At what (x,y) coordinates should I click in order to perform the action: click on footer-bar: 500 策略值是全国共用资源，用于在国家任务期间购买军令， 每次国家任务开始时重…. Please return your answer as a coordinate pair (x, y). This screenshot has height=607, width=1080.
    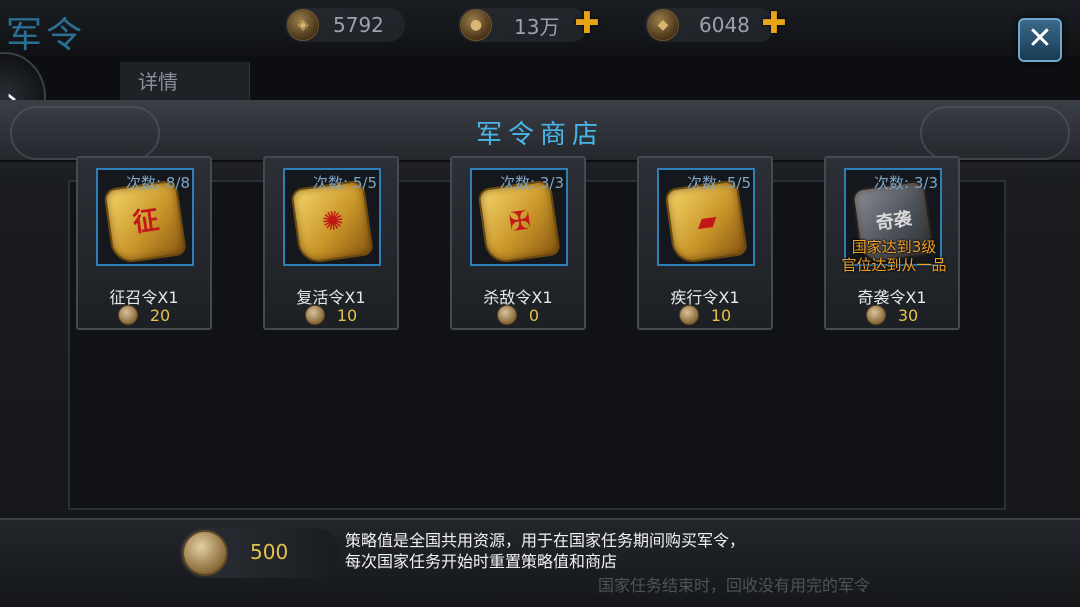
    Looking at the image, I should click on (540, 562).